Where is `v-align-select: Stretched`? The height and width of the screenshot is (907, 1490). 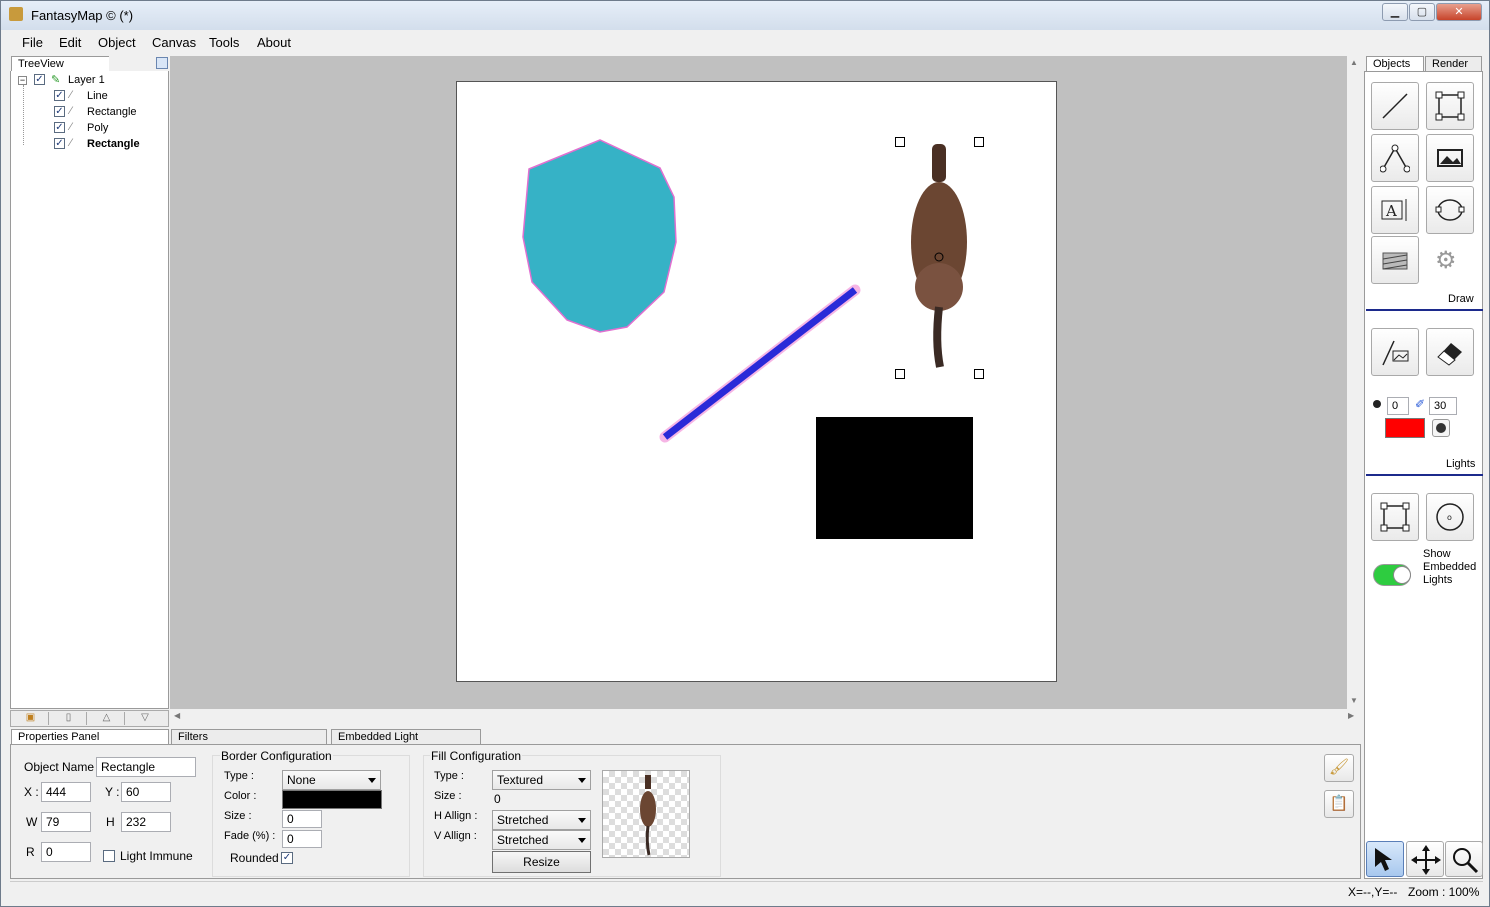
v-align-select: Stretched is located at coordinates (541, 840).